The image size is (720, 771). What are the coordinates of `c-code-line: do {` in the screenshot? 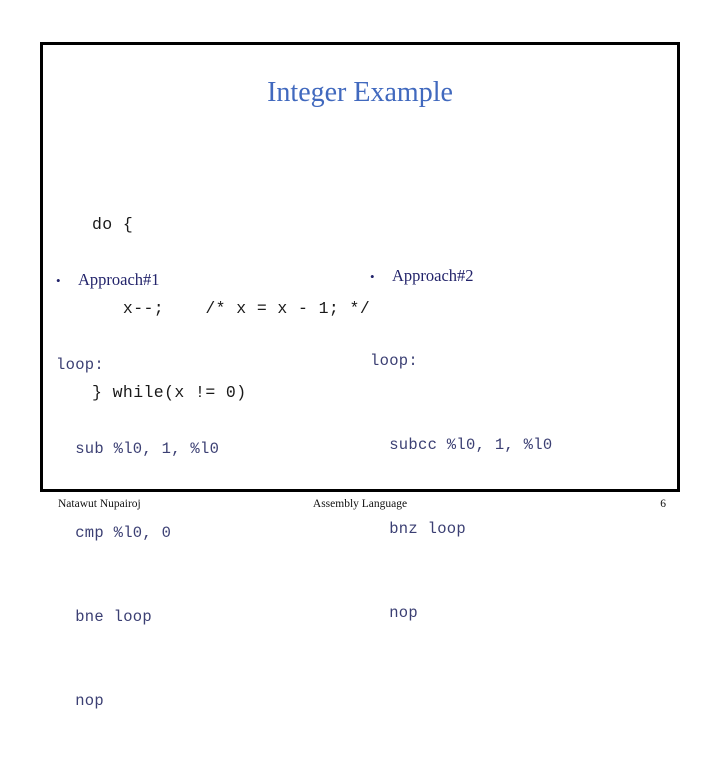 It's located at (113, 224).